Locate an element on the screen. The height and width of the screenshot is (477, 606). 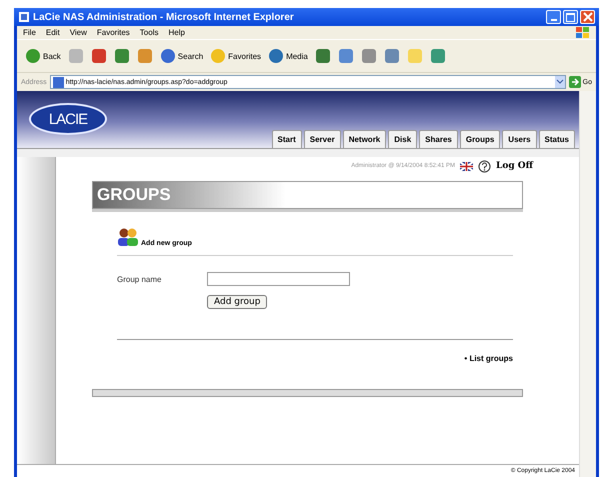
window-title: LaCie NAS Administration - Microsoft Internet Explorer is located at coordinates (164, 17).